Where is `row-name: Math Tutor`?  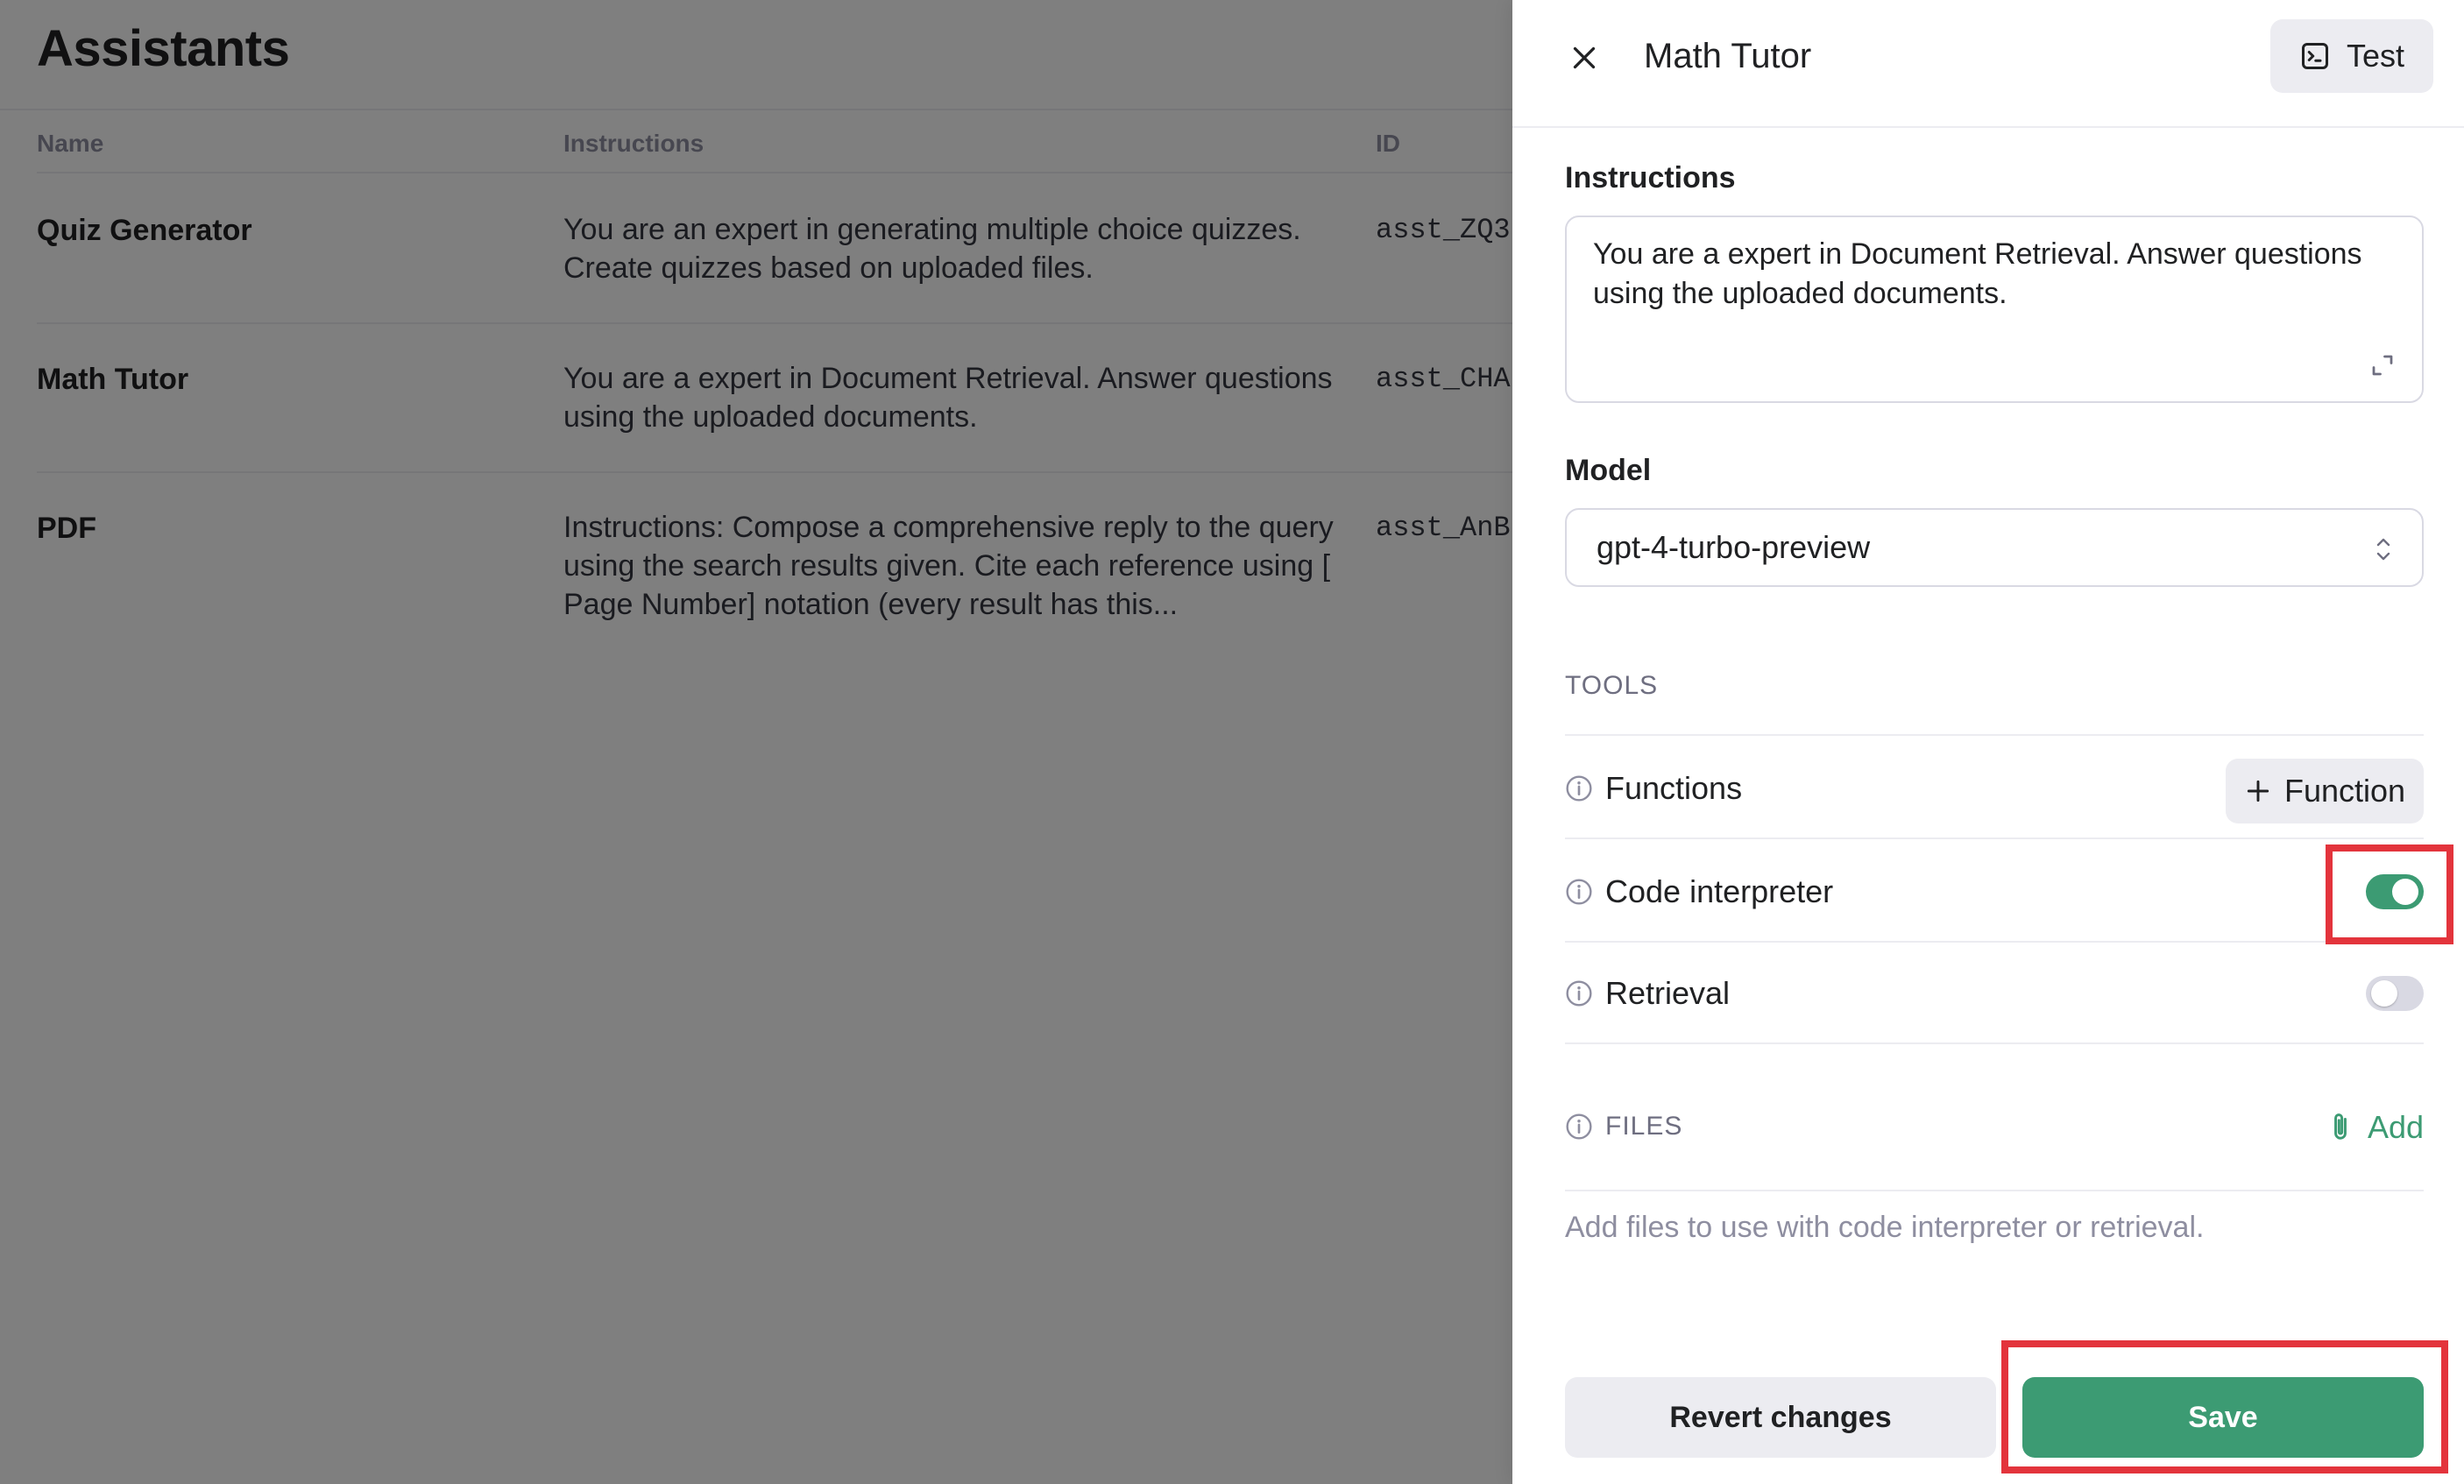
row-name: Math Tutor is located at coordinates (112, 380).